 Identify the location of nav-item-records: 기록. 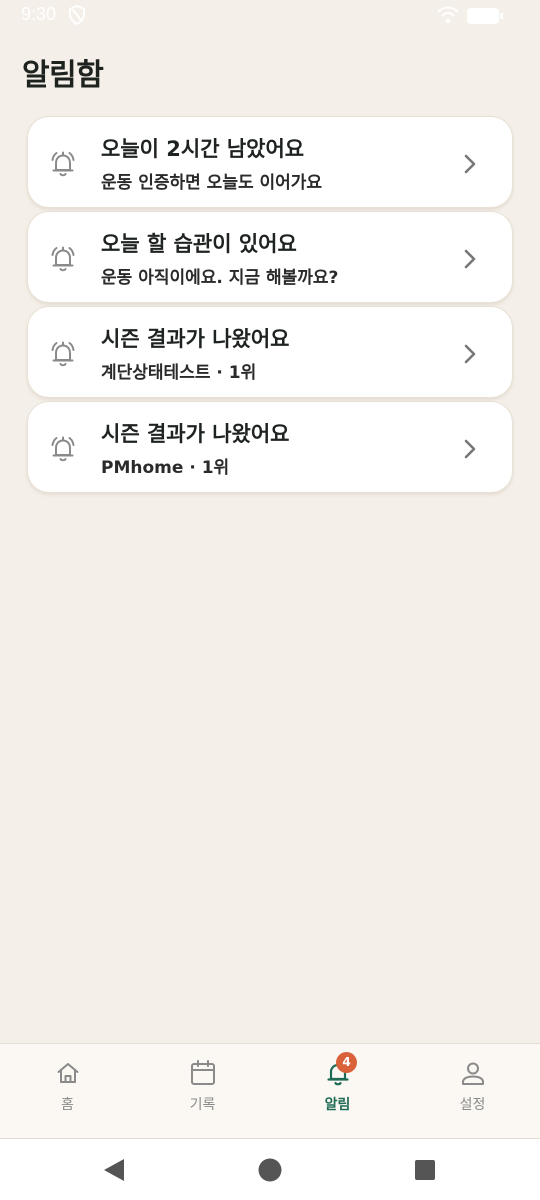
(202, 1091).